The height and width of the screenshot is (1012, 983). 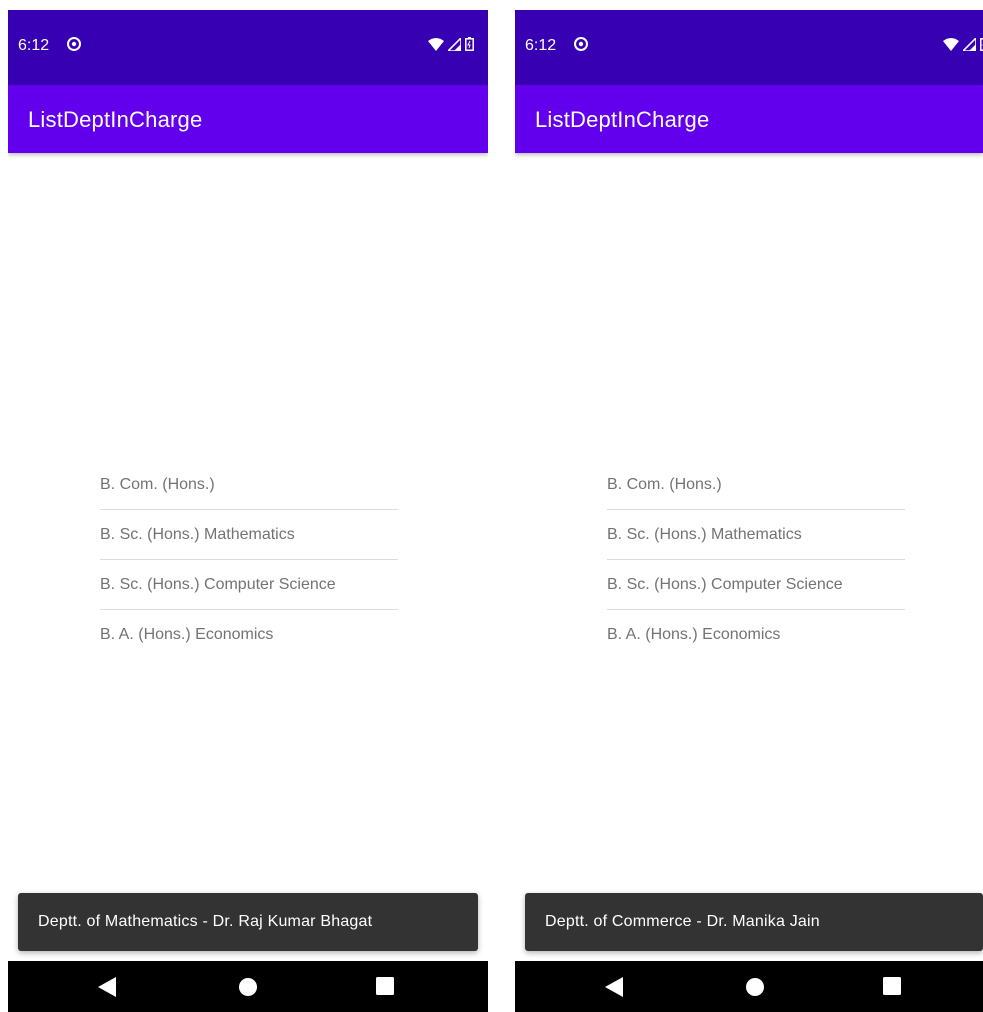 What do you see at coordinates (469, 44) in the screenshot?
I see `battery-icon` at bounding box center [469, 44].